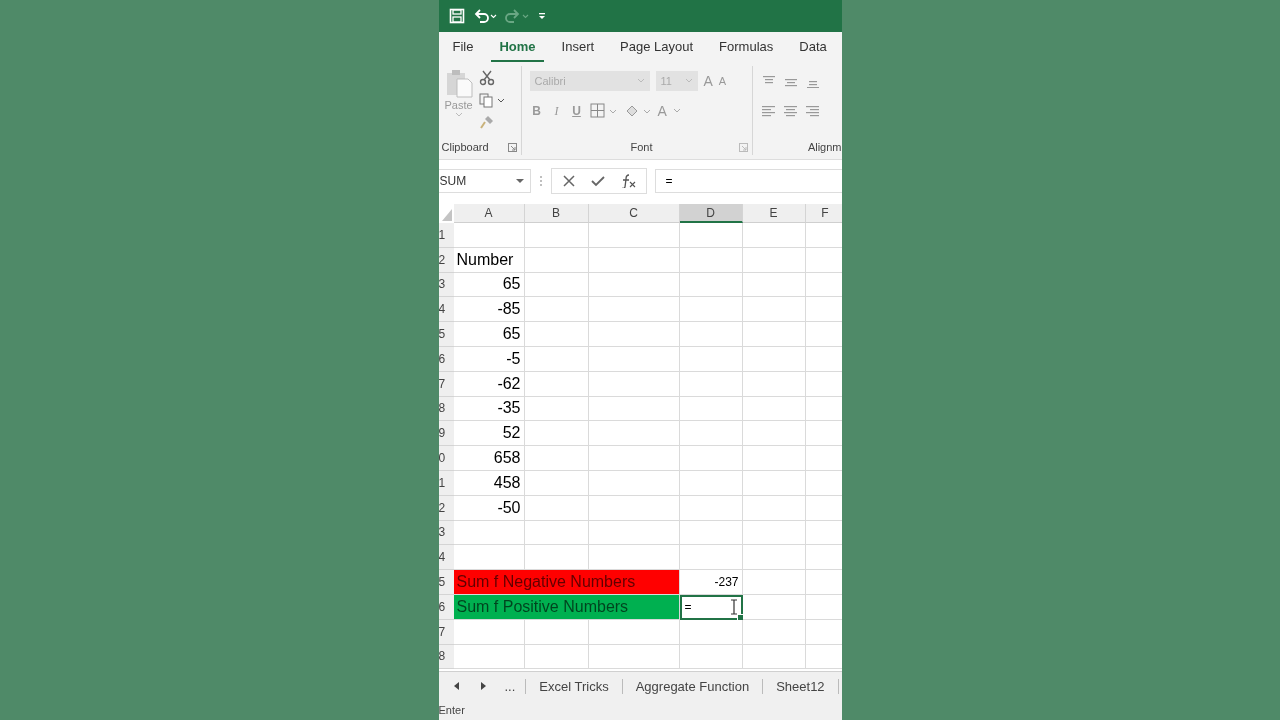  What do you see at coordinates (768, 111) in the screenshot?
I see `align-left-icon` at bounding box center [768, 111].